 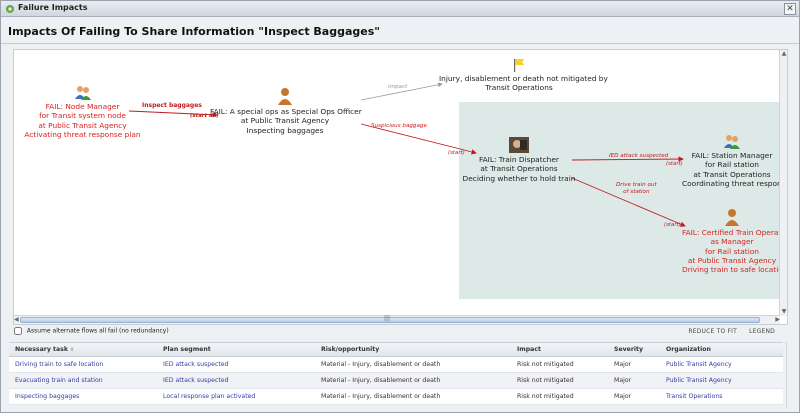 What do you see at coordinates (783, 183) in the screenshot?
I see `vertical-scrollbar: ▲ ▼` at bounding box center [783, 183].